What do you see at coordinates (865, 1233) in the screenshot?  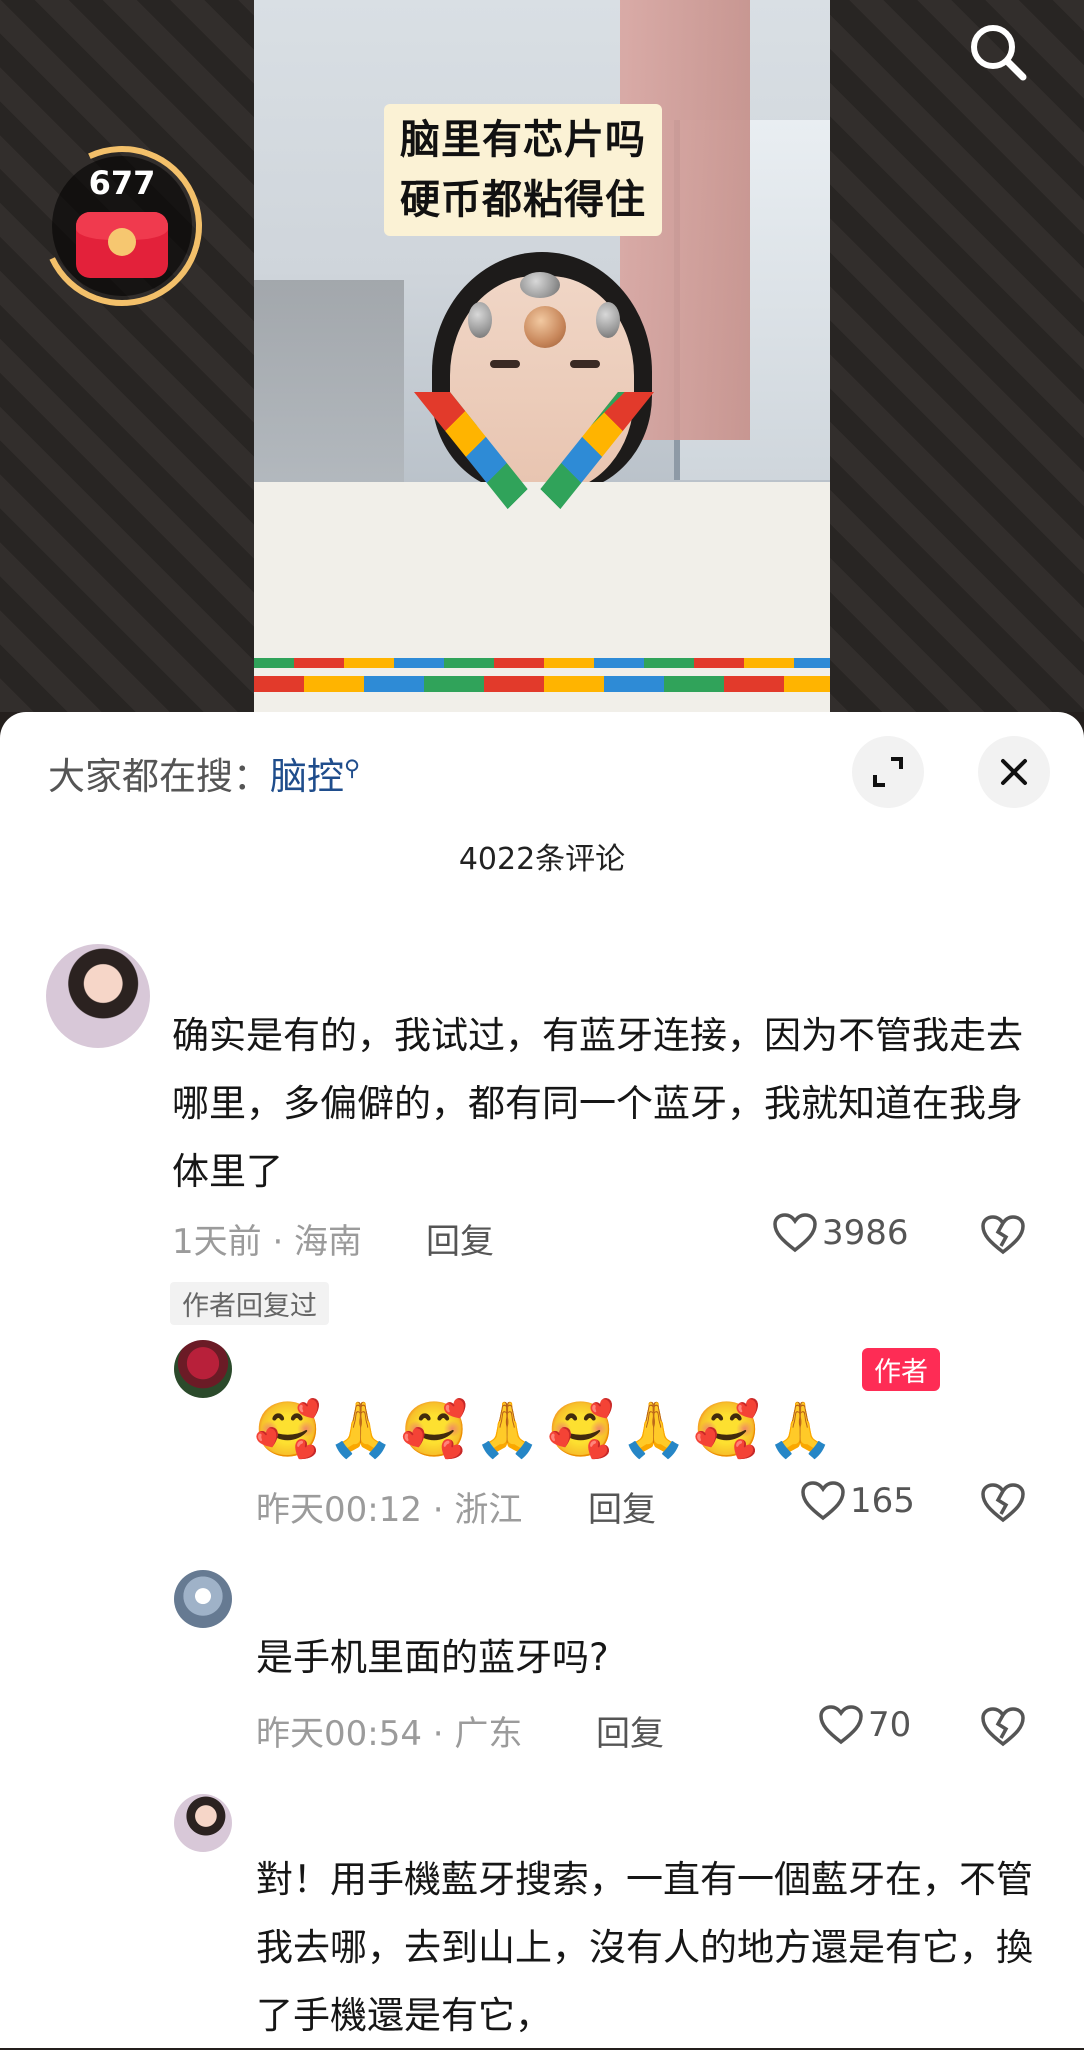 I see `like-count: 3986` at bounding box center [865, 1233].